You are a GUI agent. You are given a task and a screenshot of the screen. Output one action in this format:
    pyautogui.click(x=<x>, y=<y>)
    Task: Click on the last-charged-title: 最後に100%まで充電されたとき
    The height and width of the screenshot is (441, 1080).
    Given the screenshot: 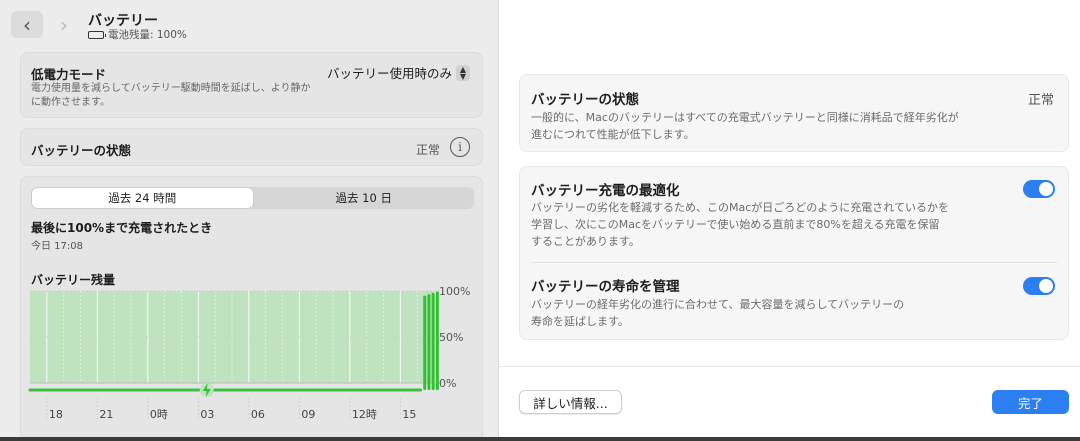 What is the action you would take?
    pyautogui.click(x=122, y=228)
    